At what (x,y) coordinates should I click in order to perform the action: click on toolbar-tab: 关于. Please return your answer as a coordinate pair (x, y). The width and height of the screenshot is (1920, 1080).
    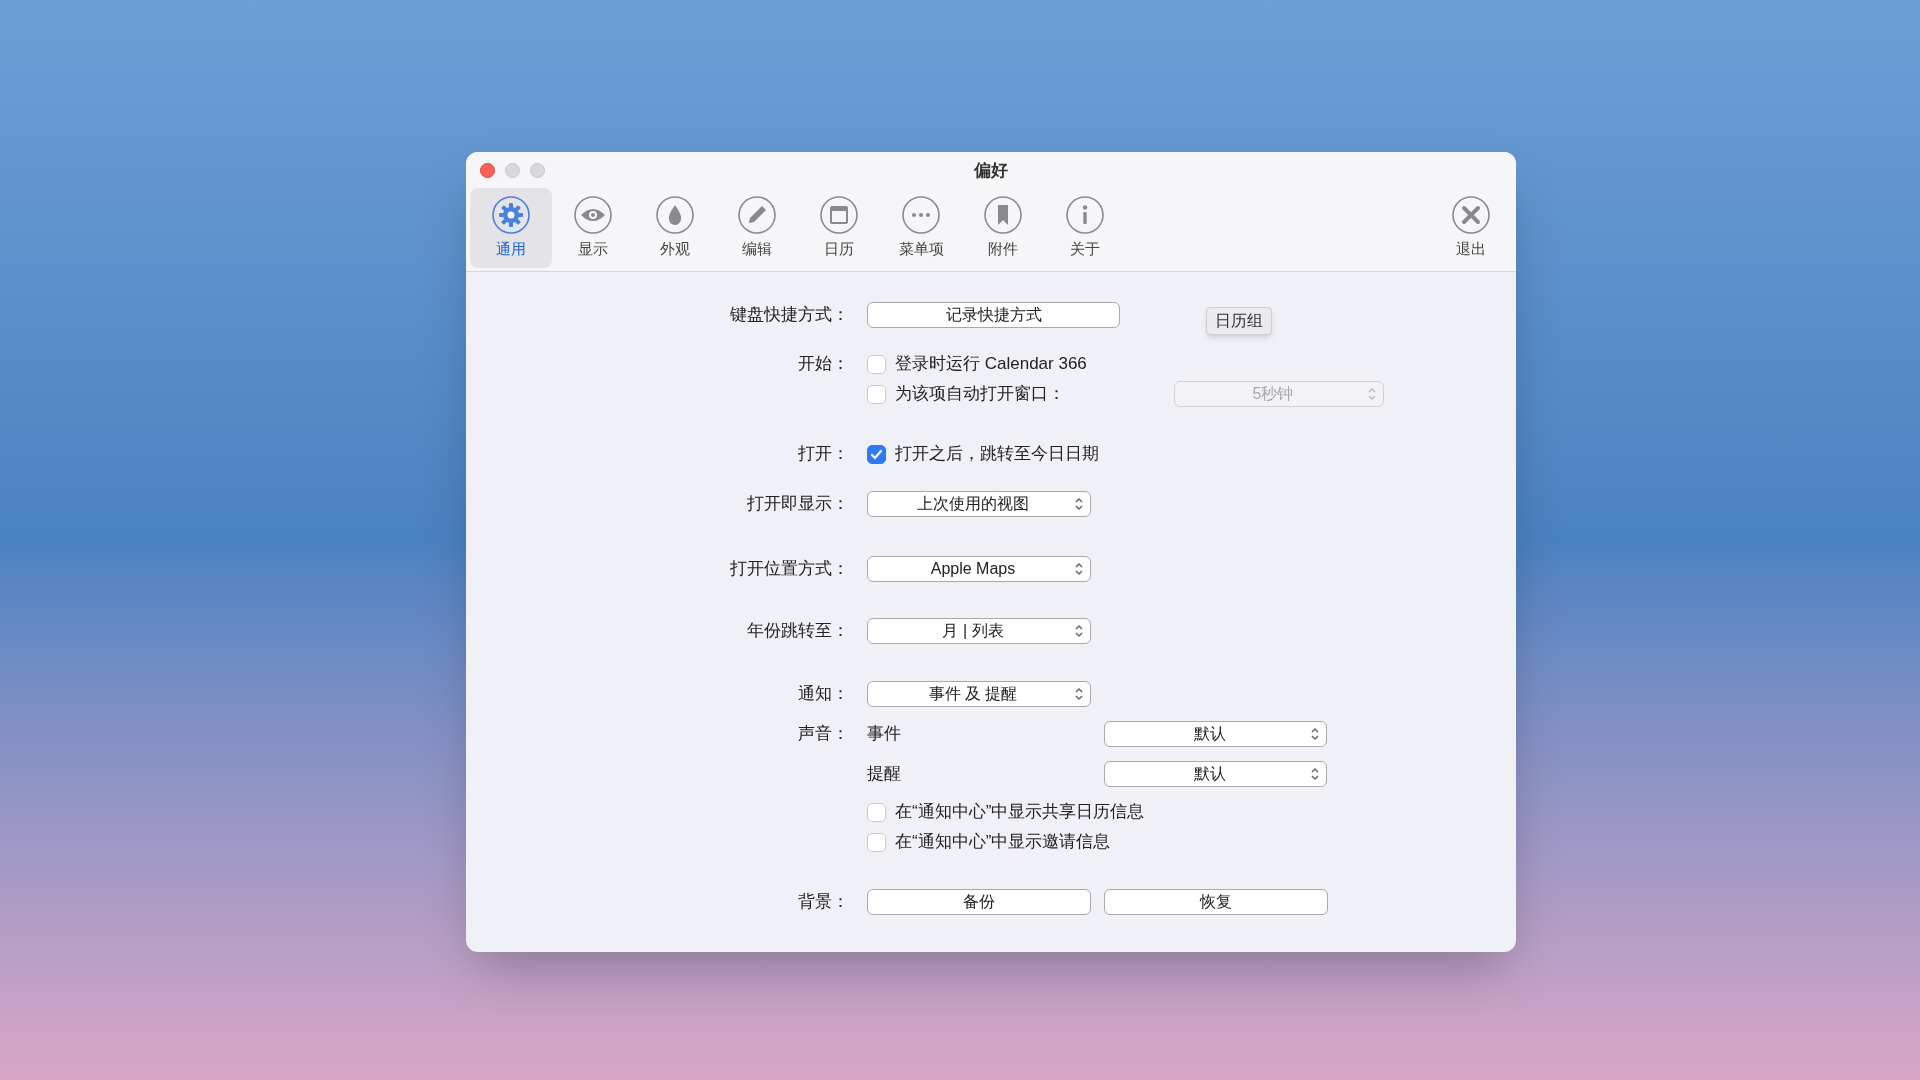
    Looking at the image, I should click on (1085, 228).